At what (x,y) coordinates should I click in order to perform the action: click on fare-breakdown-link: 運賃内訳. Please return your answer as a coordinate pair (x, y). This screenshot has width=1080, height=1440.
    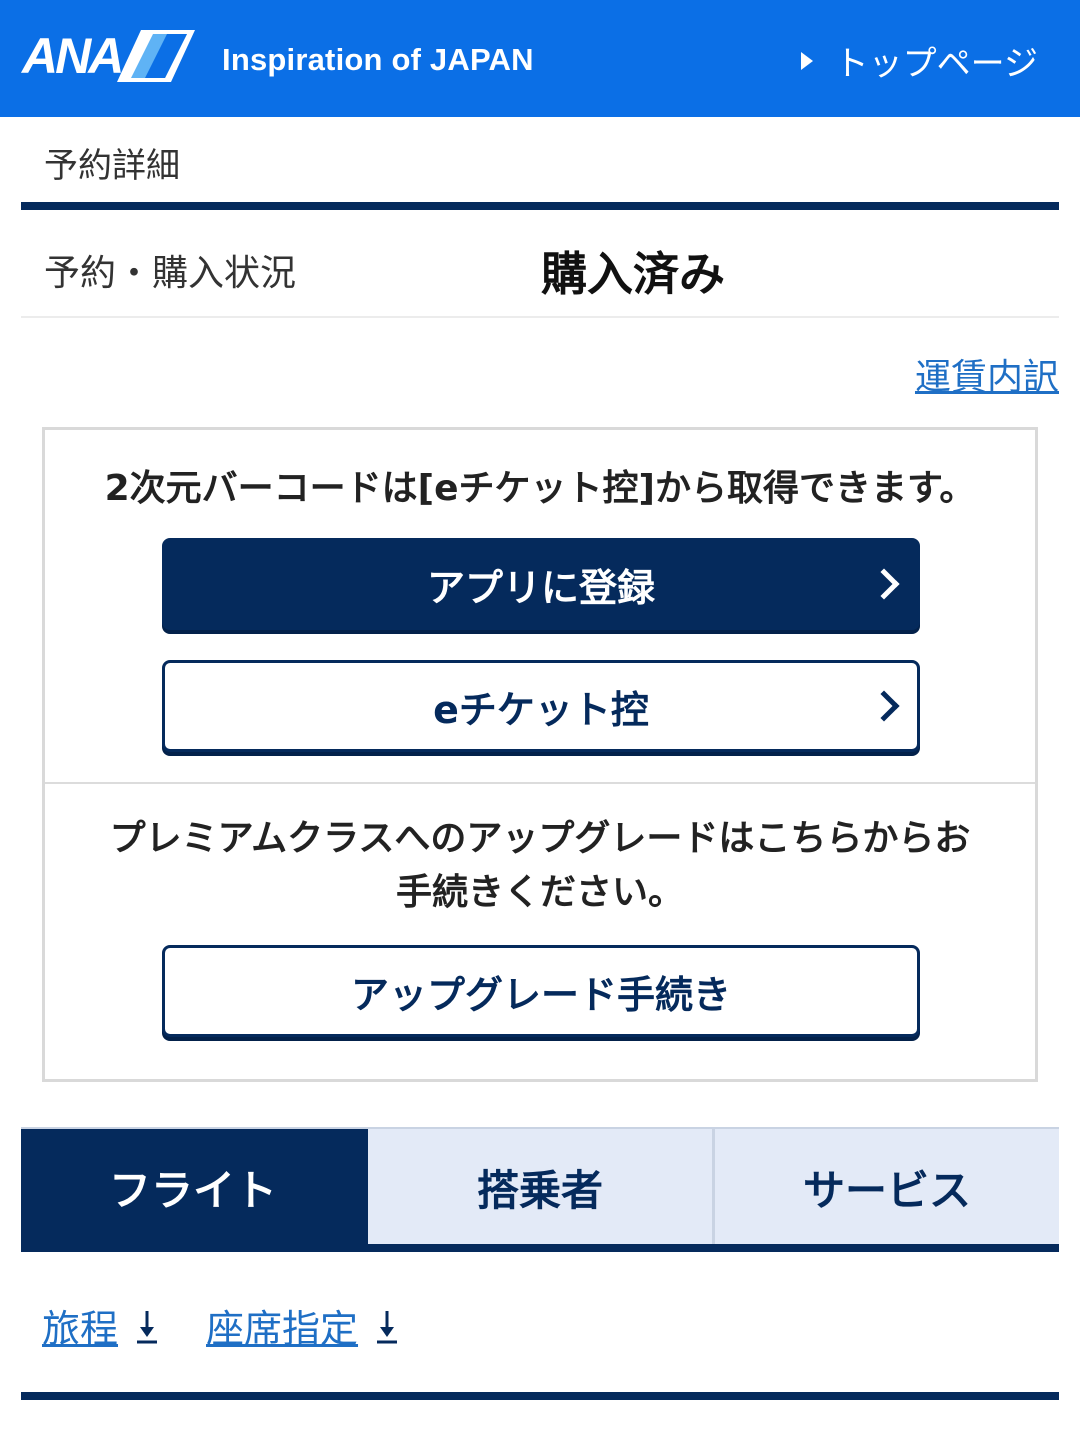
    Looking at the image, I should click on (987, 374).